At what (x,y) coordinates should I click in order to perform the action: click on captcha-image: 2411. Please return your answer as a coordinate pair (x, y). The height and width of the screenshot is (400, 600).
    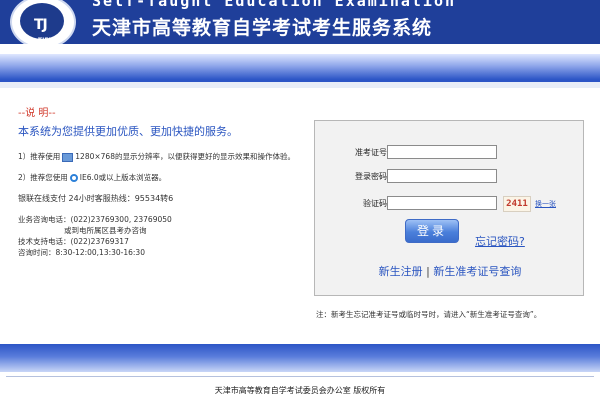
    Looking at the image, I should click on (517, 204).